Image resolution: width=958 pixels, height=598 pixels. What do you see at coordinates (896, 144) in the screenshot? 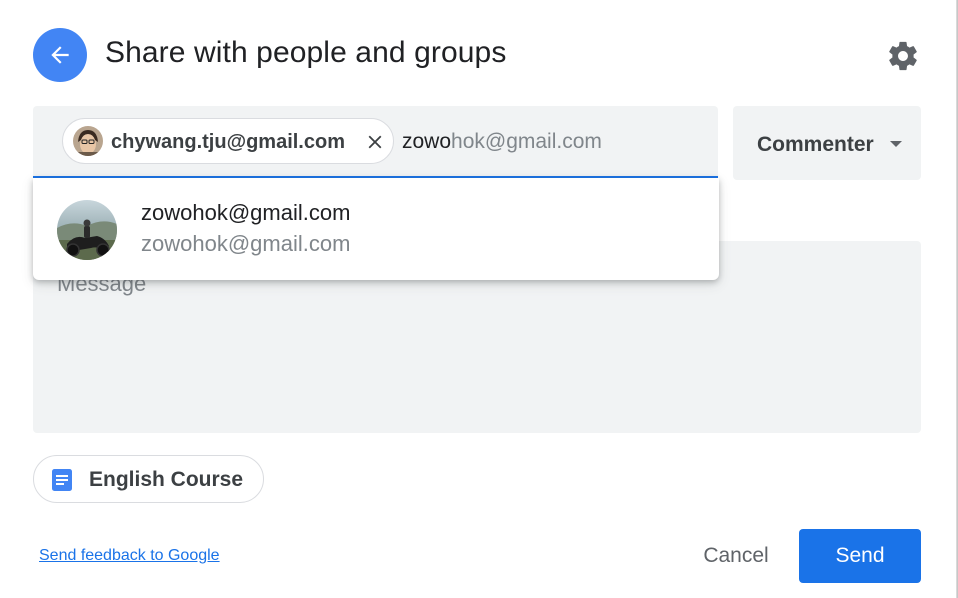
I see `caret-down-icon` at bounding box center [896, 144].